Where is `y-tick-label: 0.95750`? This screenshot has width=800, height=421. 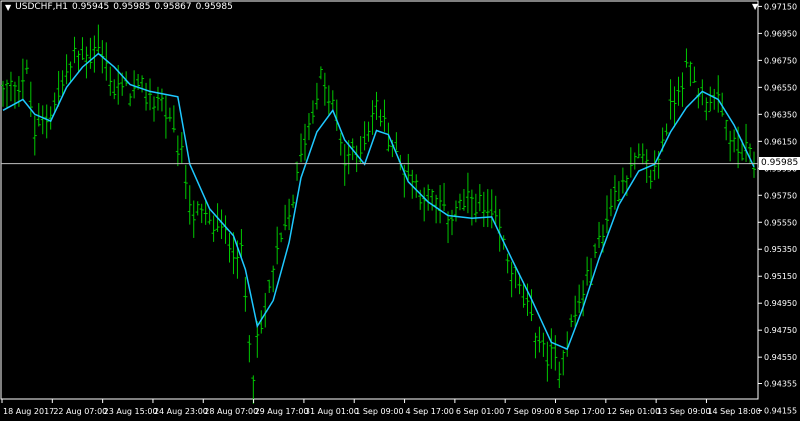 y-tick-label: 0.95750 is located at coordinates (780, 195).